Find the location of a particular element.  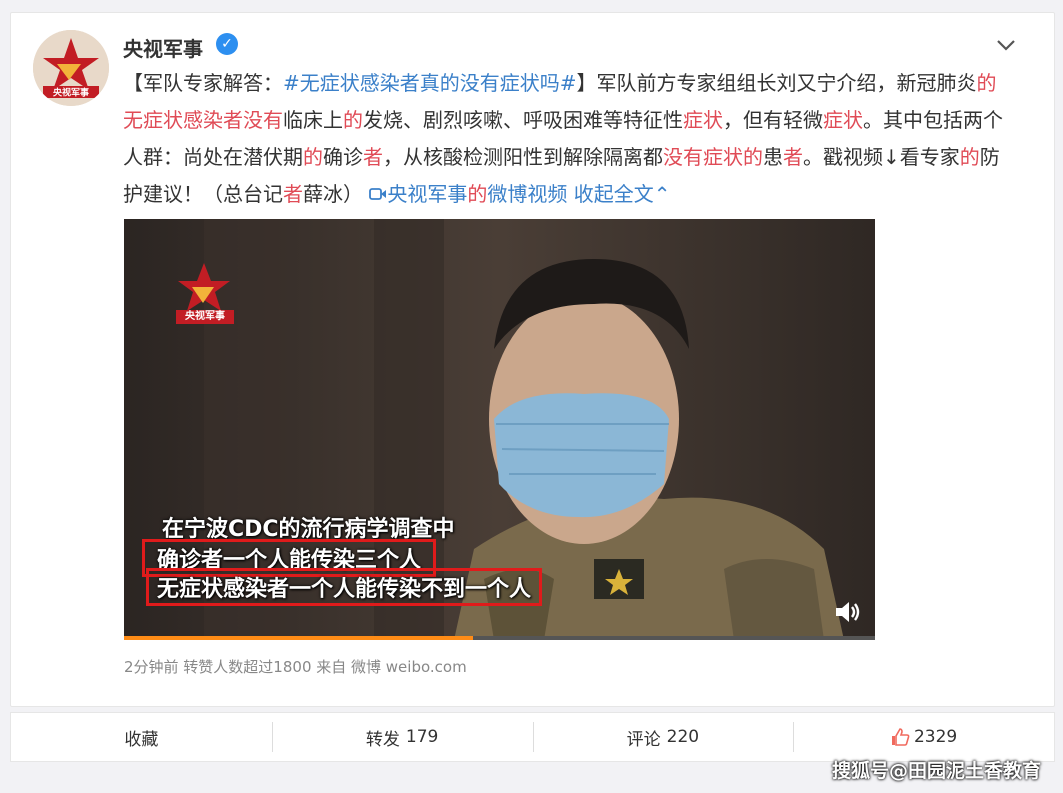

favorite-label: 收藏 is located at coordinates (141, 739).